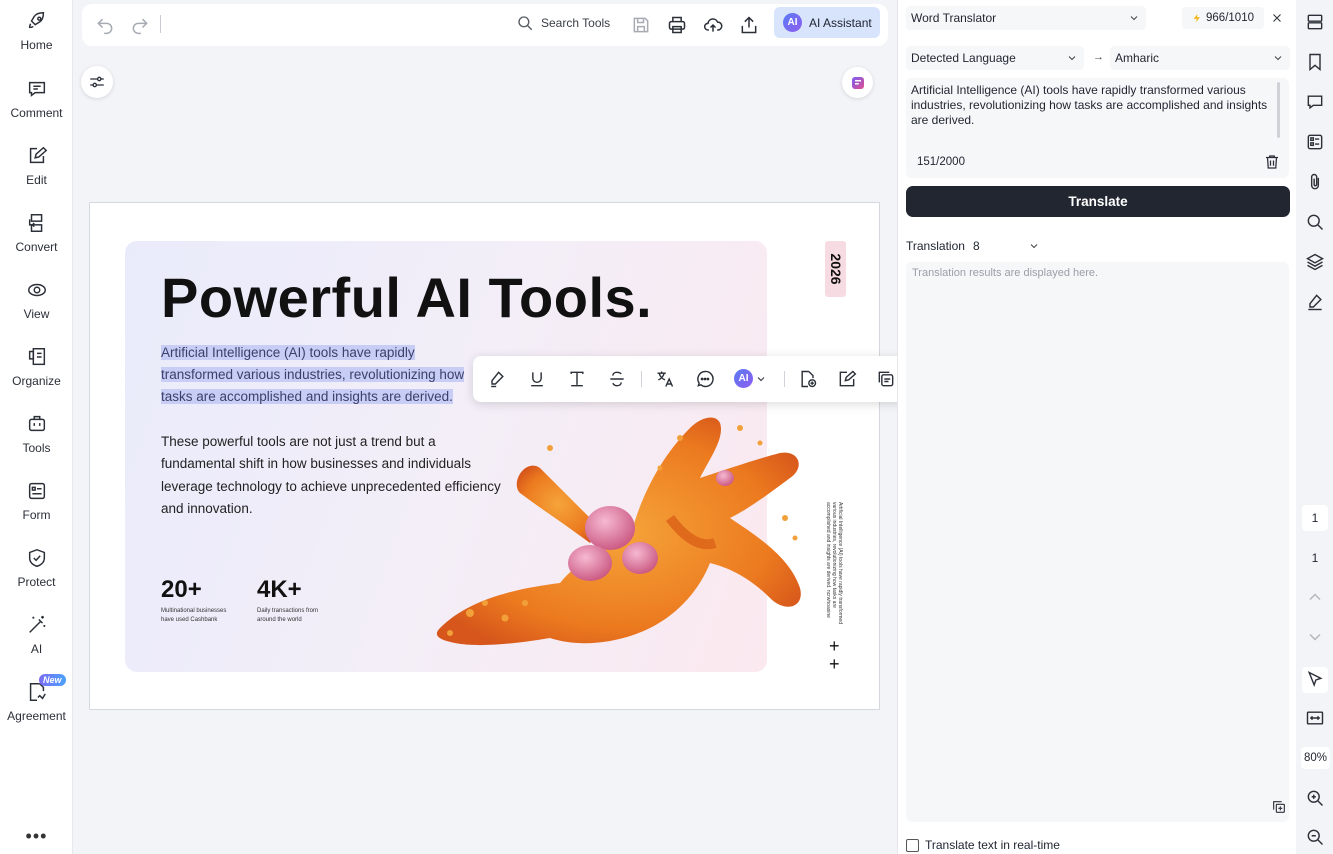 This screenshot has height=854, width=1333. I want to click on stat-description: Daily transactions from around the world, so click(288, 615).